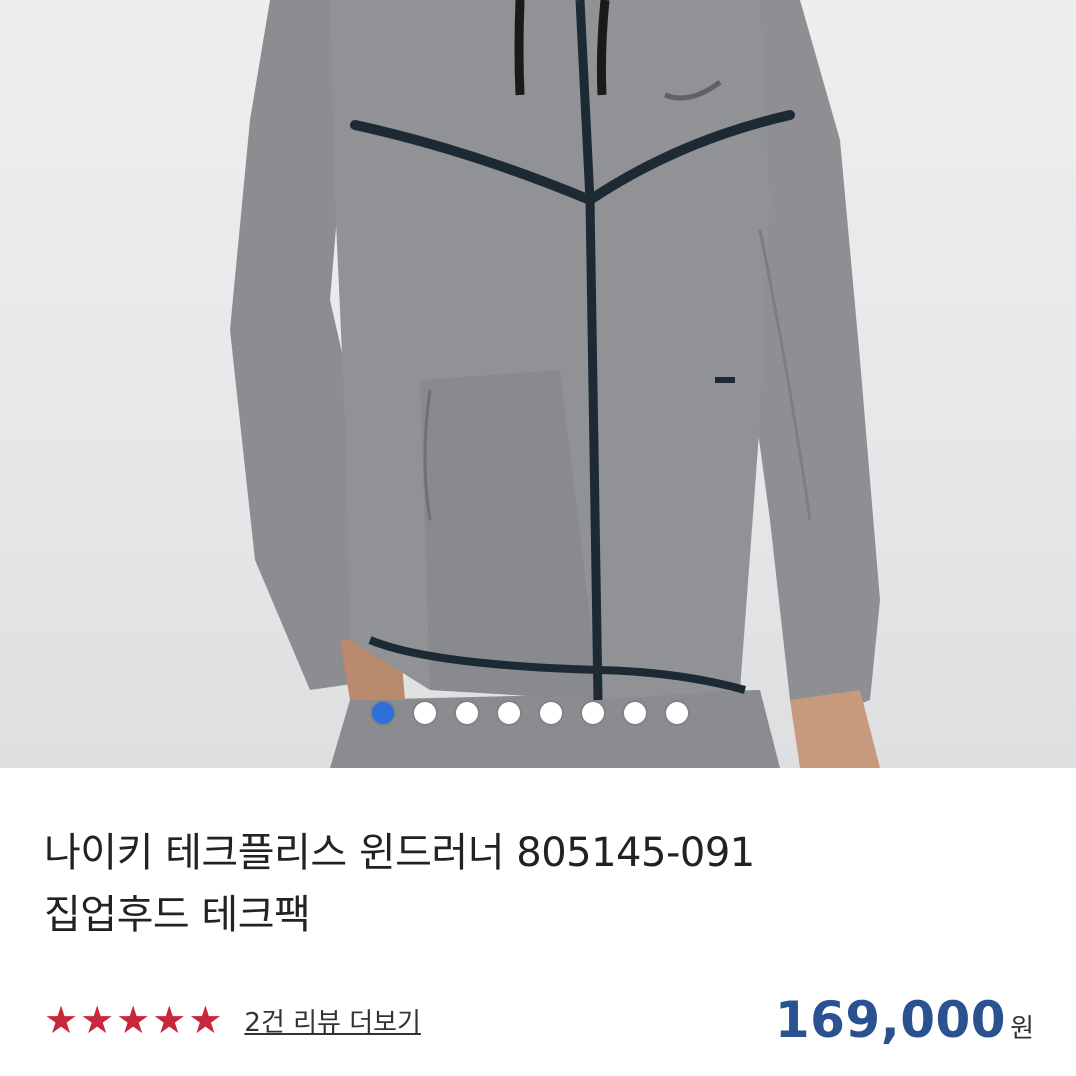 This screenshot has height=1076, width=1076. I want to click on product-title: 나이키 테크플리스 윈드러너 805145-091 집업후드 테크팩, so click(539, 884).